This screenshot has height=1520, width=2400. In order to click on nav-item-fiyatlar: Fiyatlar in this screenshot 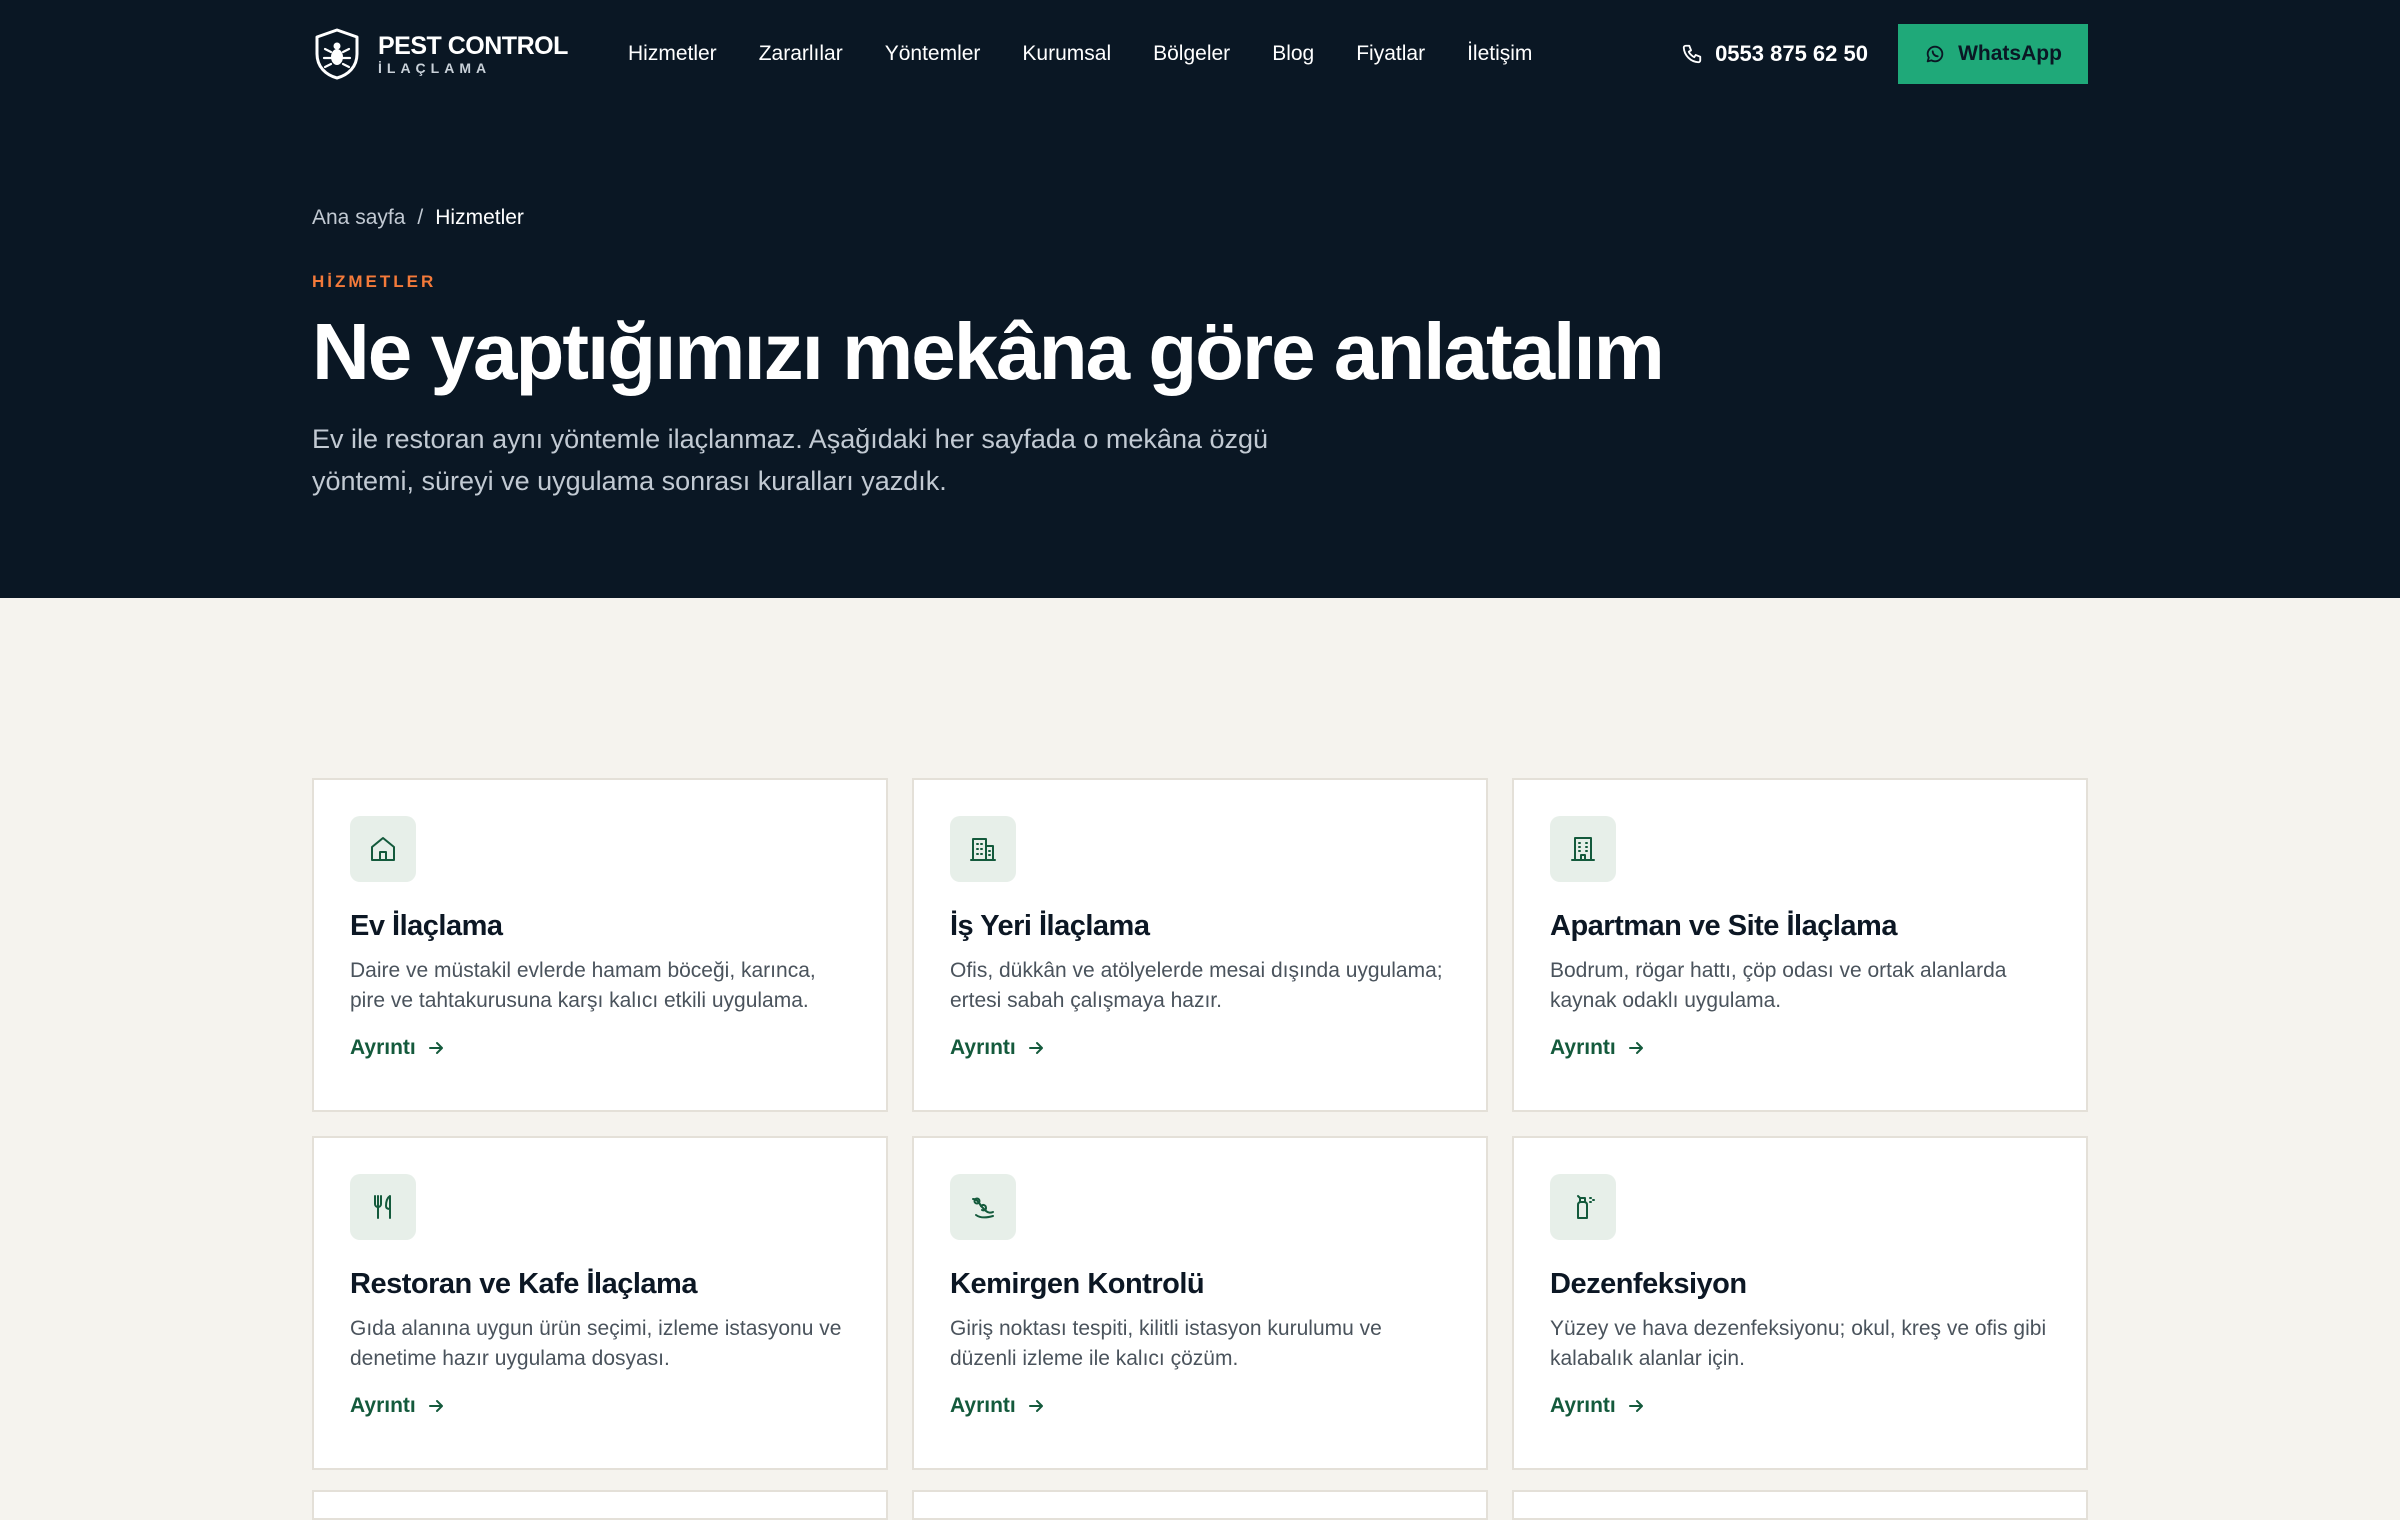, I will do `click(1390, 54)`.